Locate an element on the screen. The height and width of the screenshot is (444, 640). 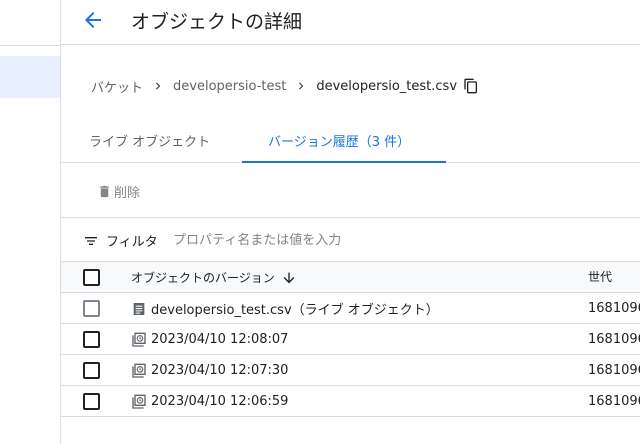
filter-label: フィルタ is located at coordinates (132, 242).